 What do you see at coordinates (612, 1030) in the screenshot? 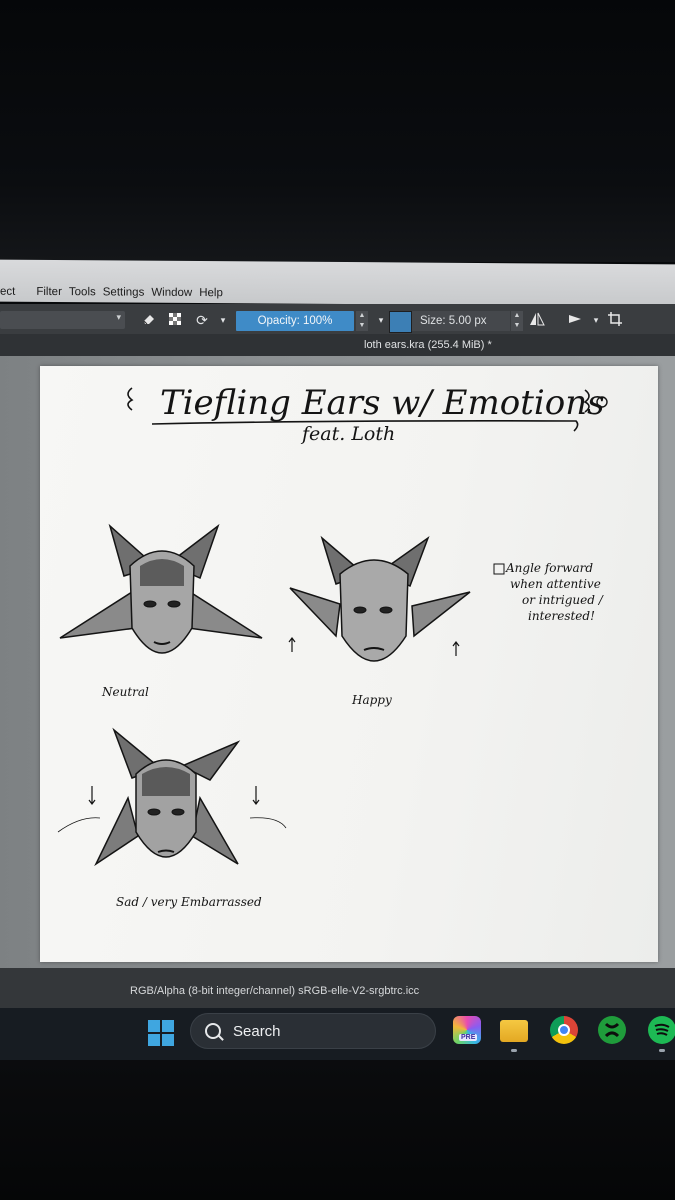
I see `xbox-icon` at bounding box center [612, 1030].